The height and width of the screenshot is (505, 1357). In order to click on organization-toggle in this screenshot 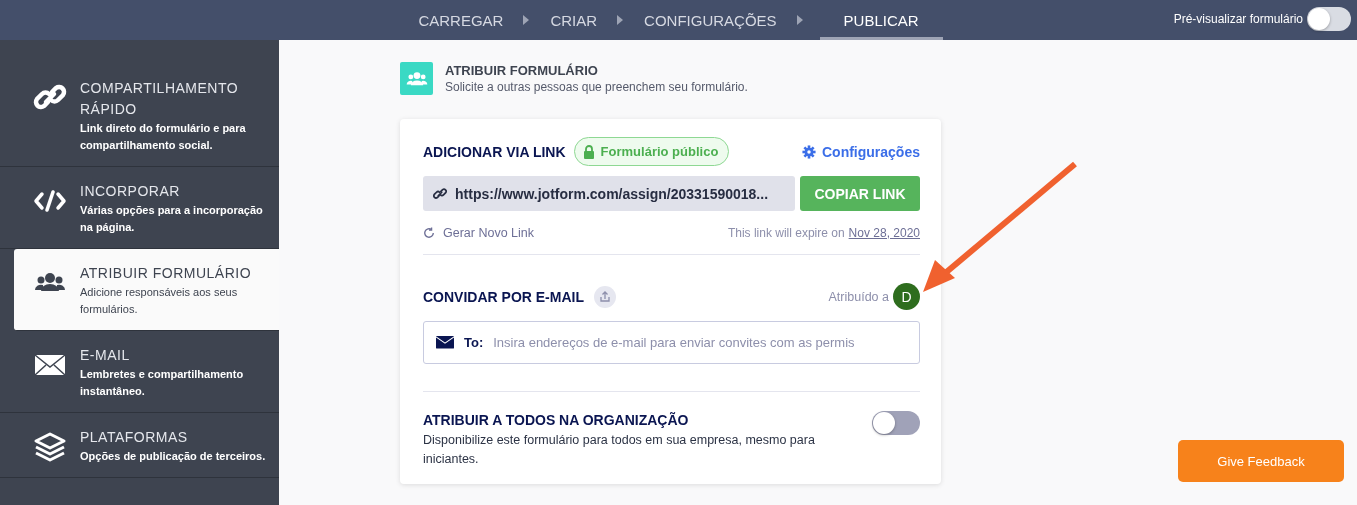, I will do `click(896, 423)`.